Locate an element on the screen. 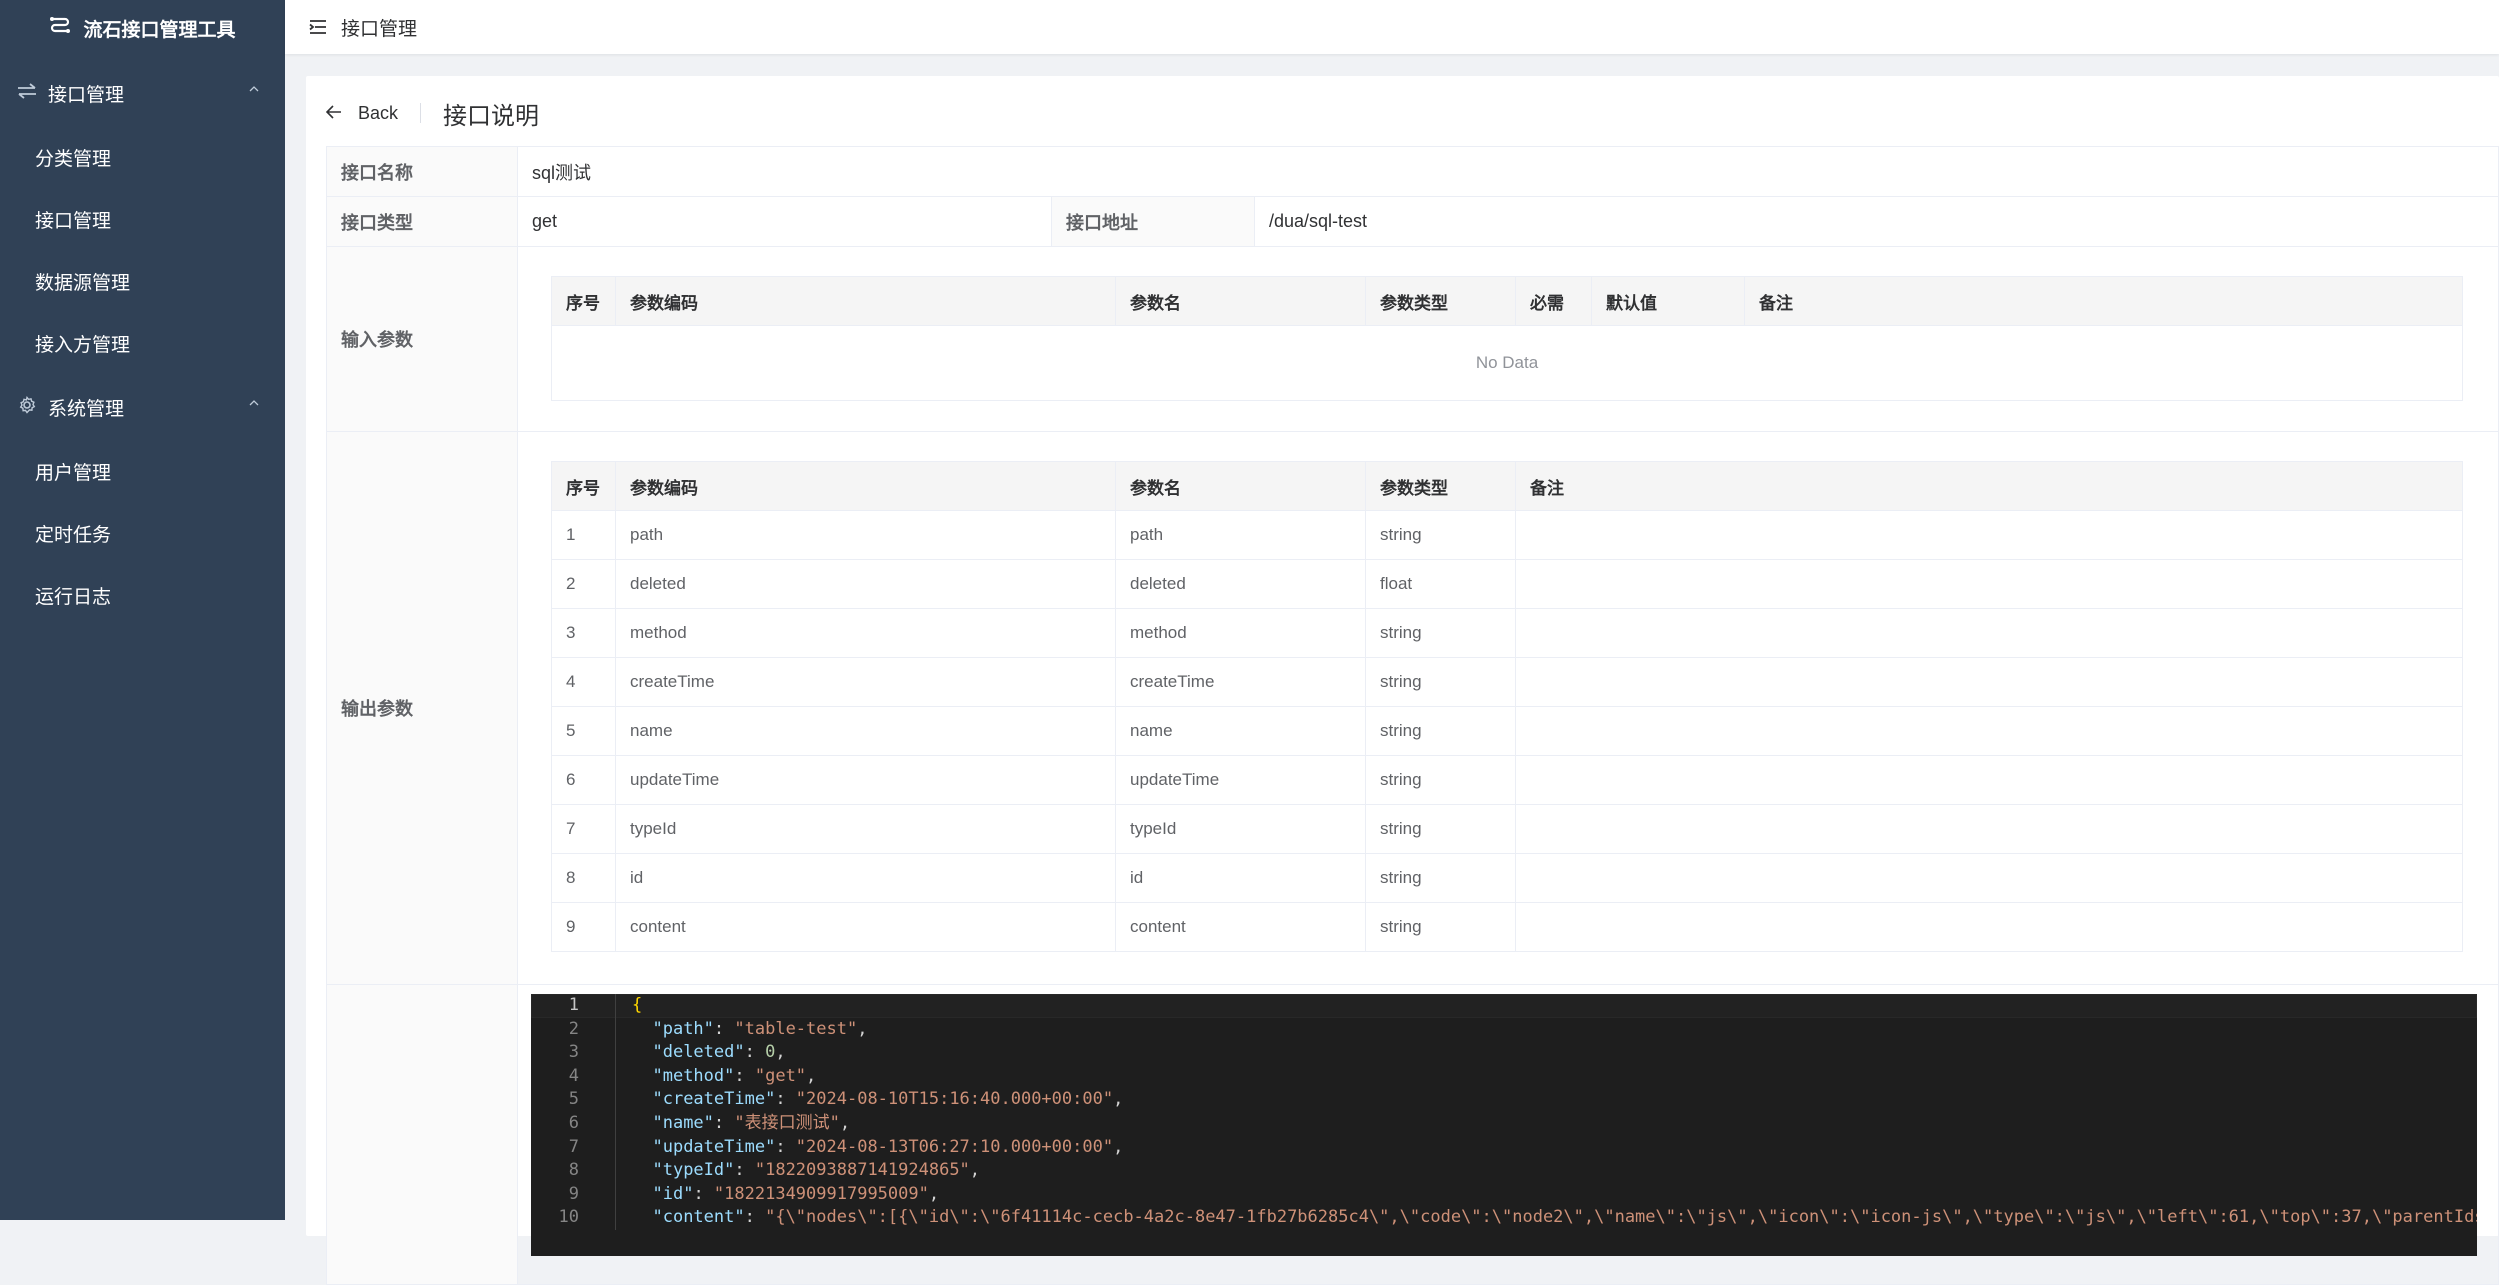 This screenshot has height=1285, width=2499. code-value: "table-test" is located at coordinates (796, 1028).